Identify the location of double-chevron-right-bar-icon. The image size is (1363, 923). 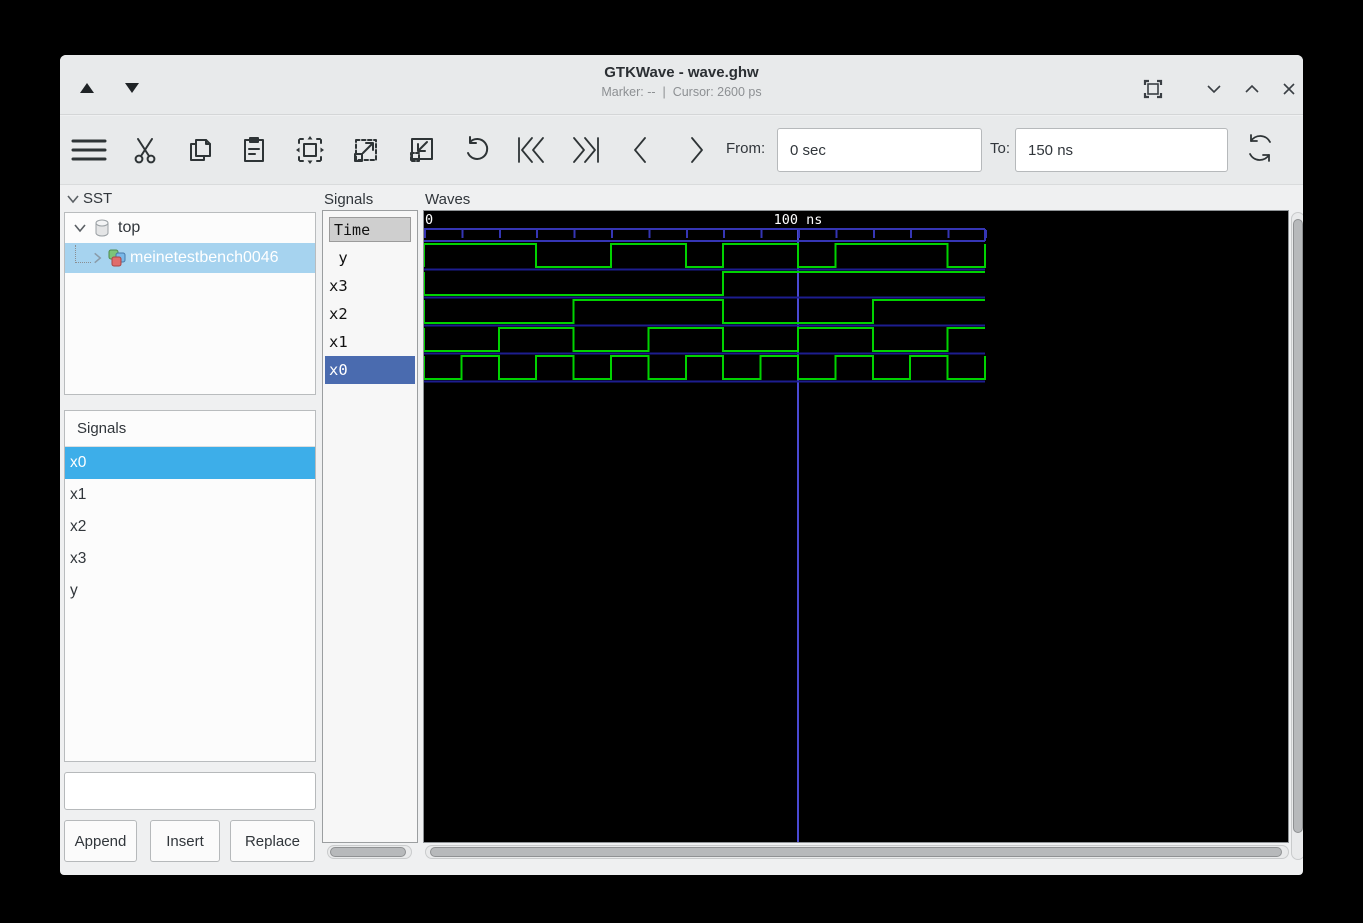
(586, 150).